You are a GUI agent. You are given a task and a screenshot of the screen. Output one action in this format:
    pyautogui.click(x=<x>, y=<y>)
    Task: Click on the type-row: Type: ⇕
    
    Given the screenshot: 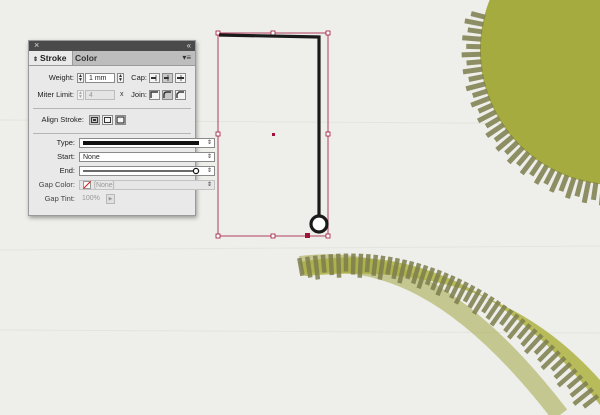 What is the action you would take?
    pyautogui.click(x=122, y=144)
    